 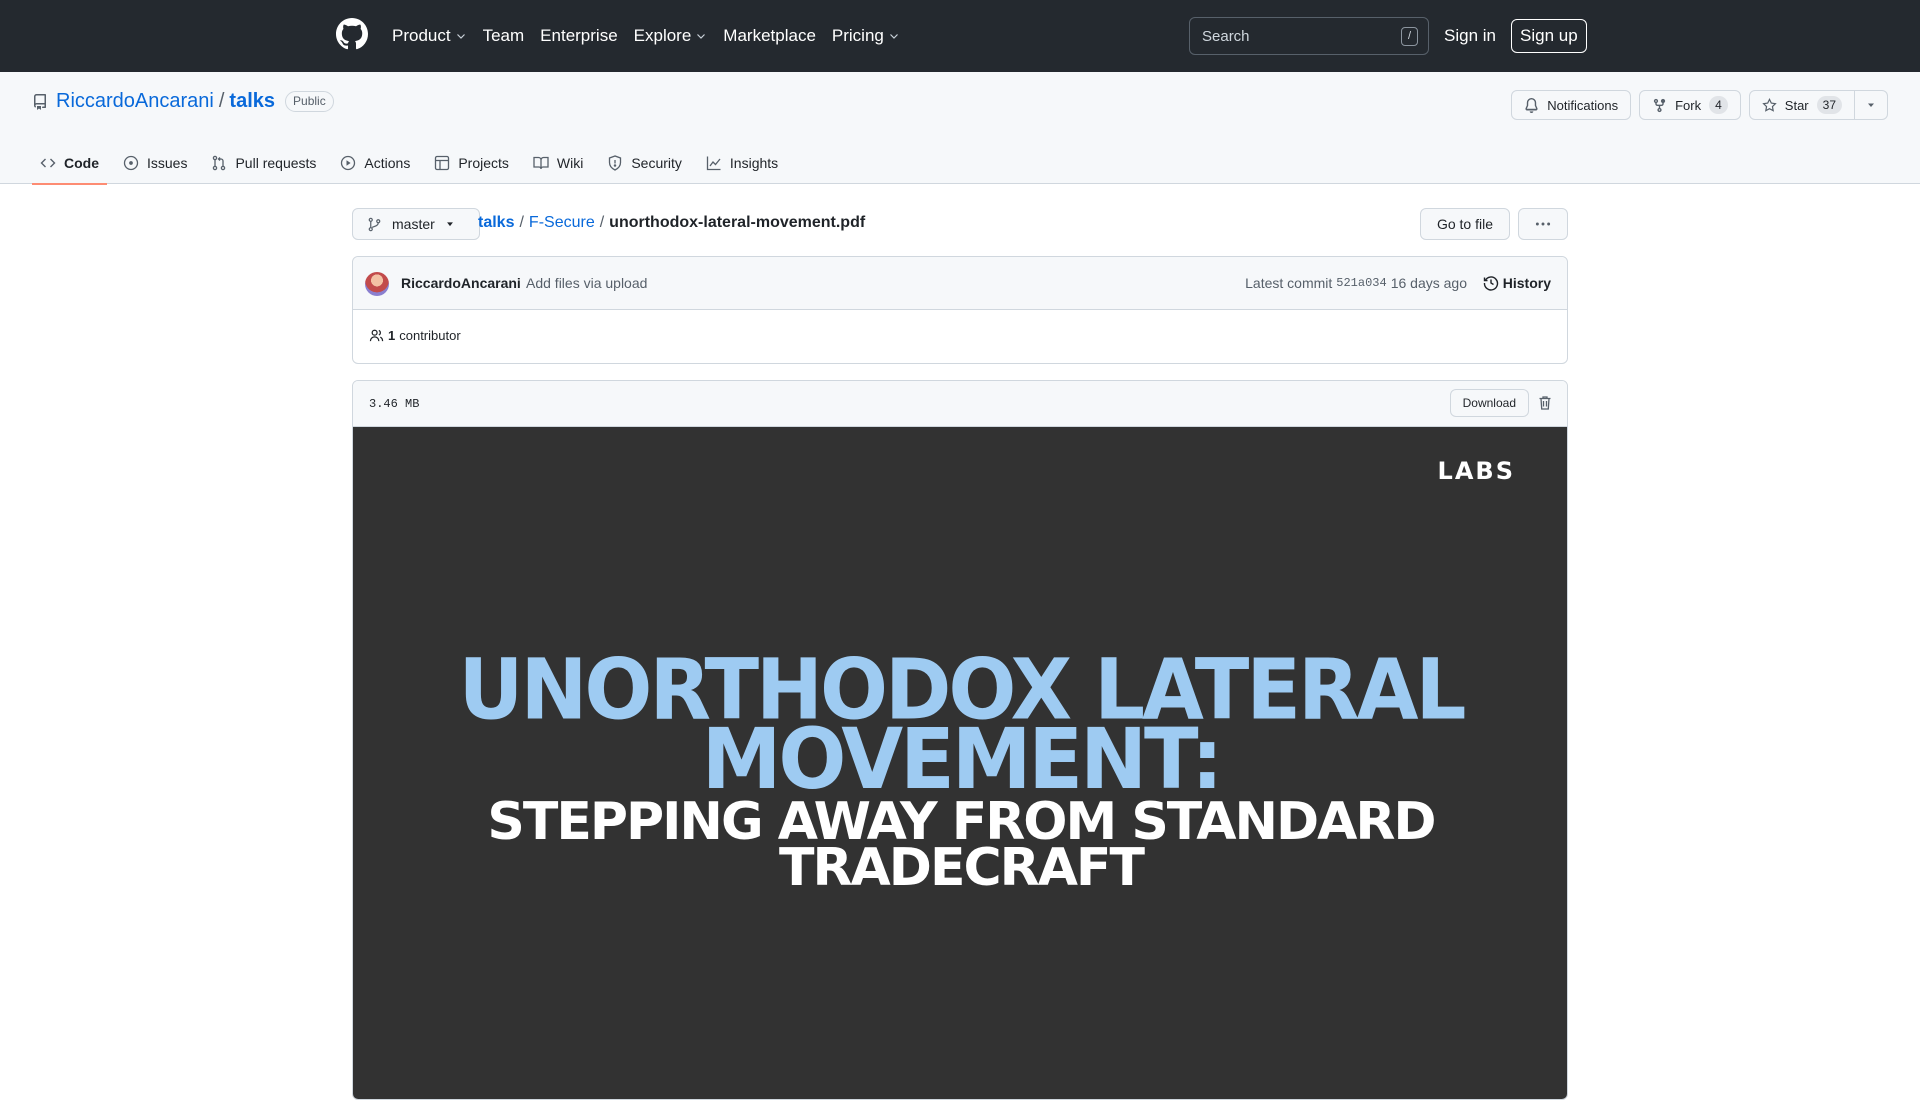 What do you see at coordinates (1769, 104) in the screenshot?
I see `star-icon` at bounding box center [1769, 104].